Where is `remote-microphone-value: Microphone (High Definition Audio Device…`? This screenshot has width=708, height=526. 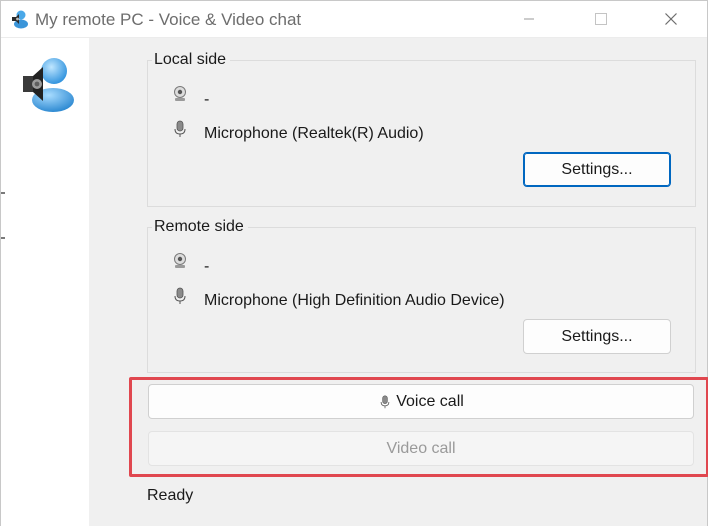 remote-microphone-value: Microphone (High Definition Audio Device… is located at coordinates (354, 300).